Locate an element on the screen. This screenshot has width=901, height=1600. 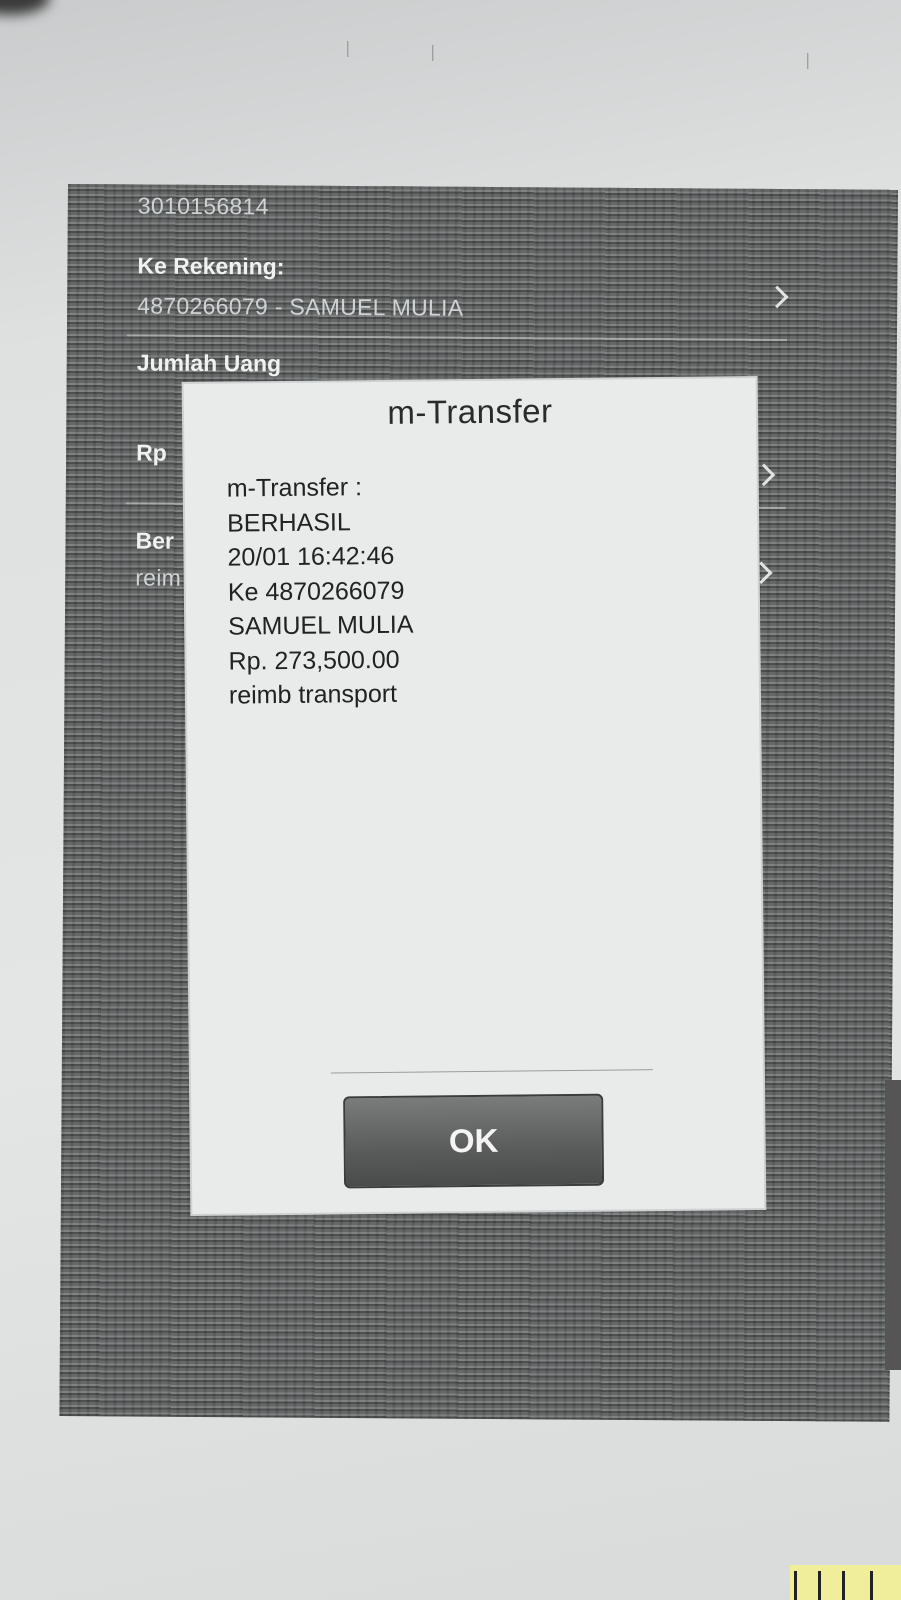
news-value: reim is located at coordinates (158, 577).